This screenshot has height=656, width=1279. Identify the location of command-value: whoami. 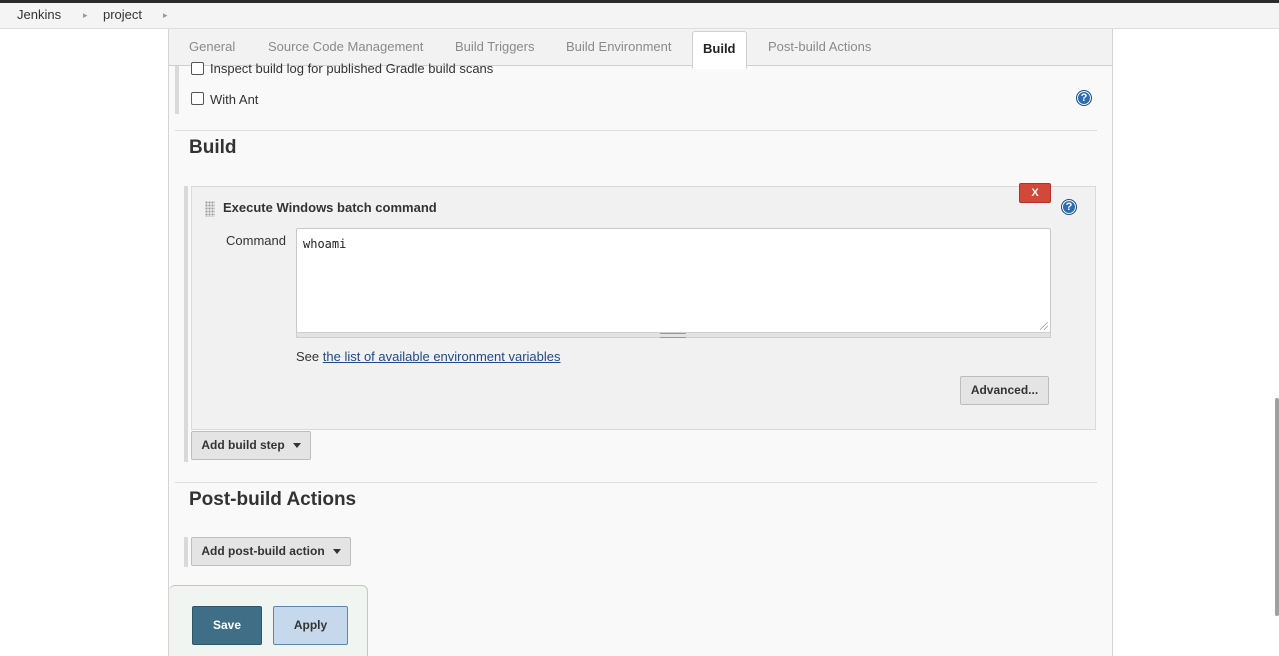
(325, 244).